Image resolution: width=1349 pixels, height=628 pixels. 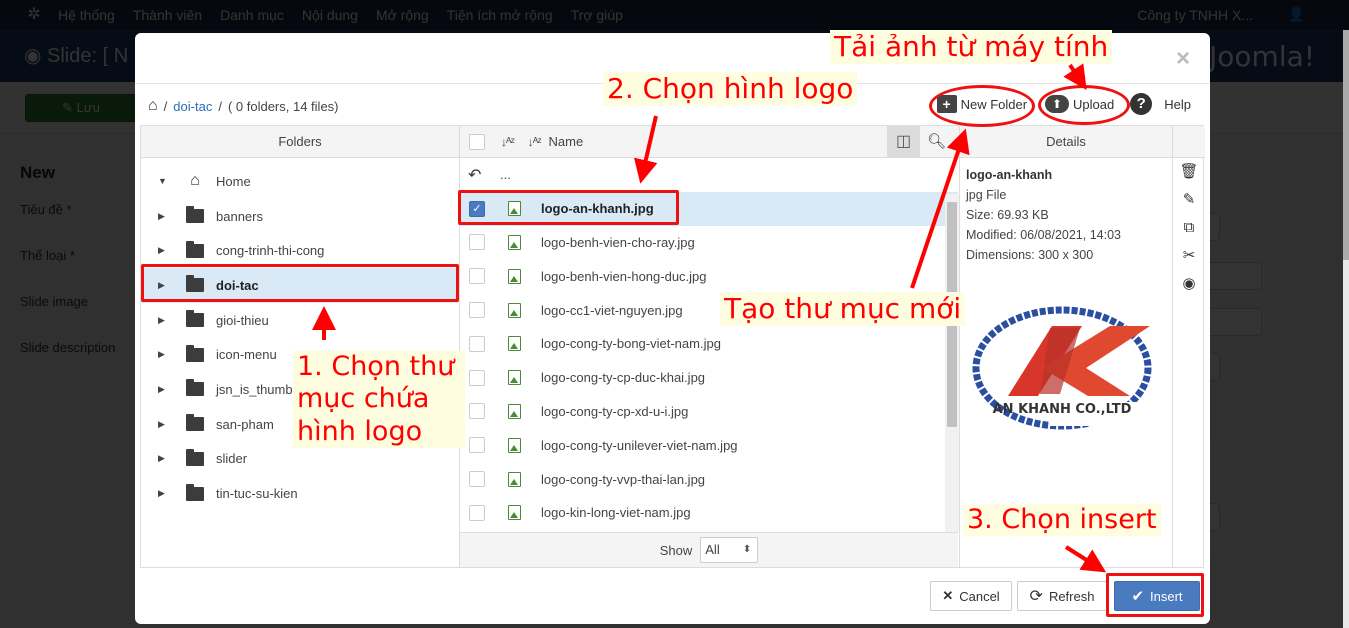 I want to click on file-name: logo-cong-ty-cp-xd-u-i.jpg, so click(x=615, y=411).